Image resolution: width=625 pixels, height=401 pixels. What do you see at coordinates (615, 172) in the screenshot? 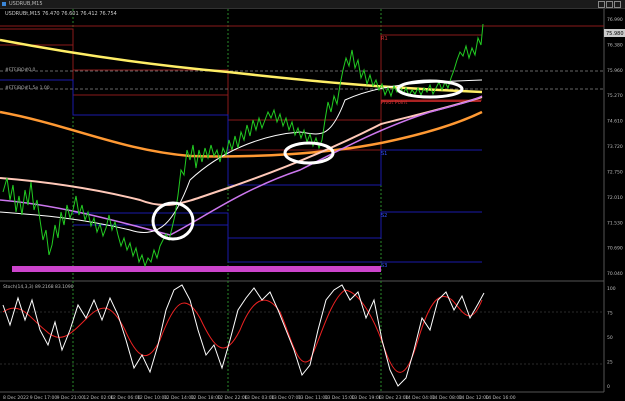
I see `price-axis-label: 72.750` at bounding box center [615, 172].